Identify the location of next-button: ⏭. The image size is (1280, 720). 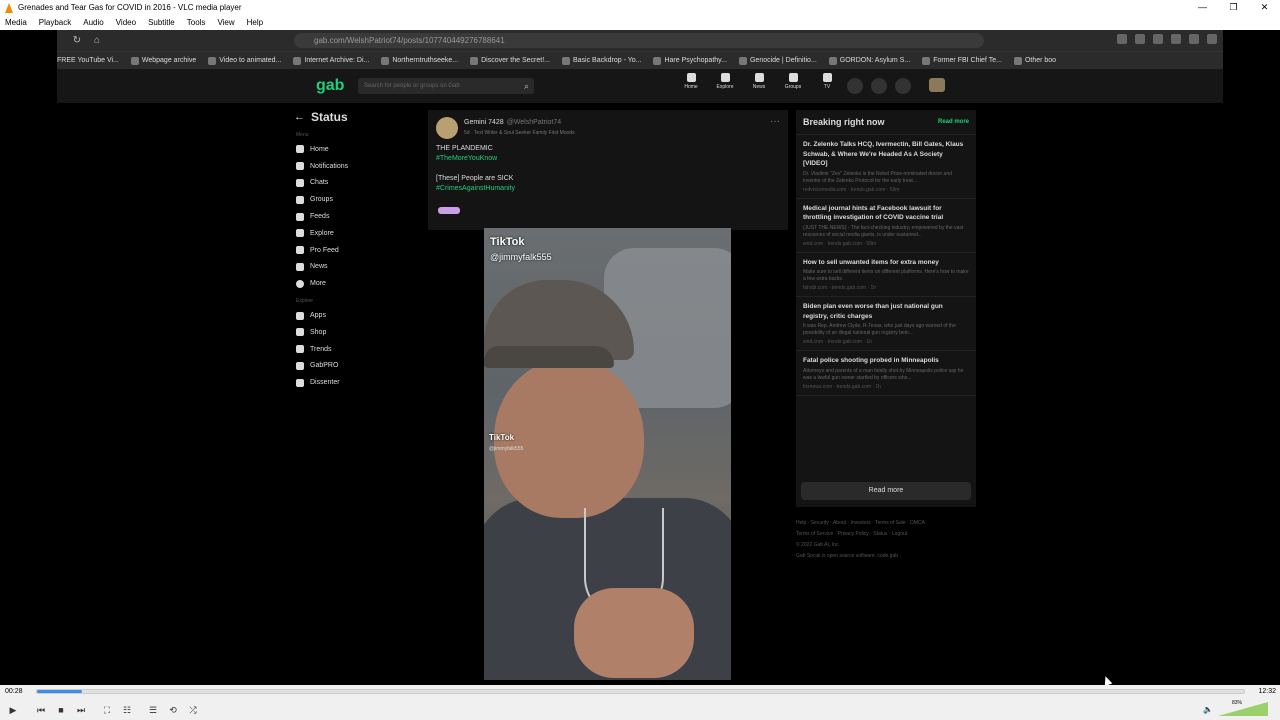
(81, 710).